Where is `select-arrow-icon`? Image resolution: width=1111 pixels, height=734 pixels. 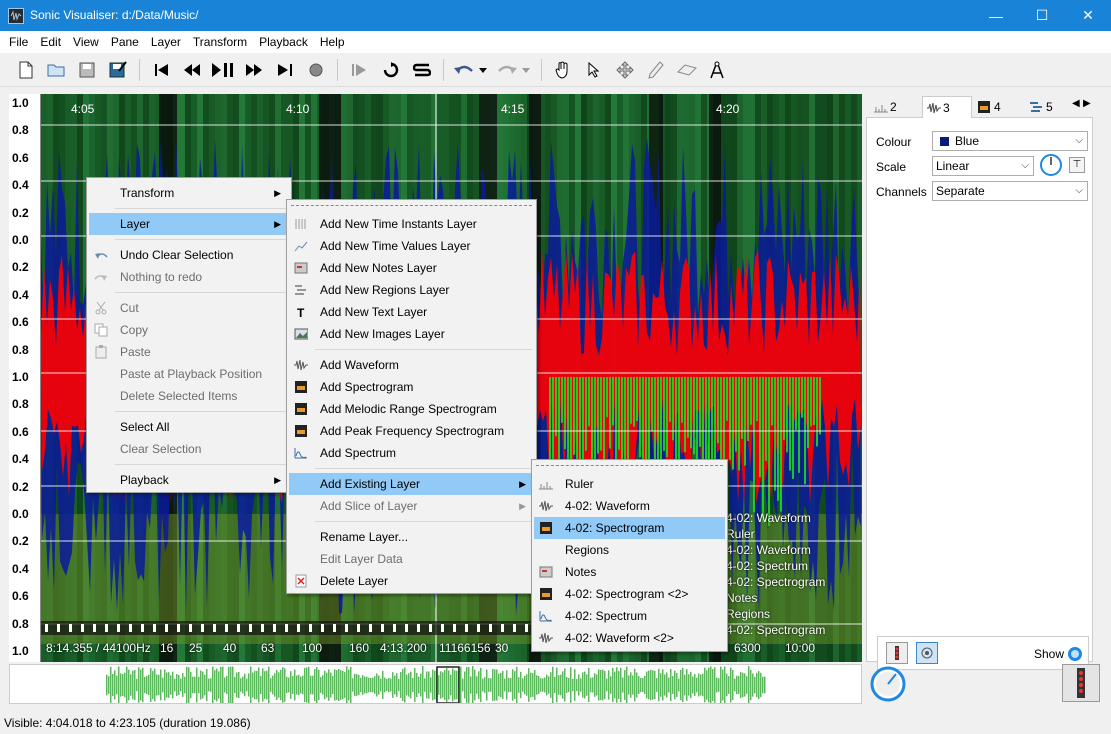
select-arrow-icon is located at coordinates (594, 70).